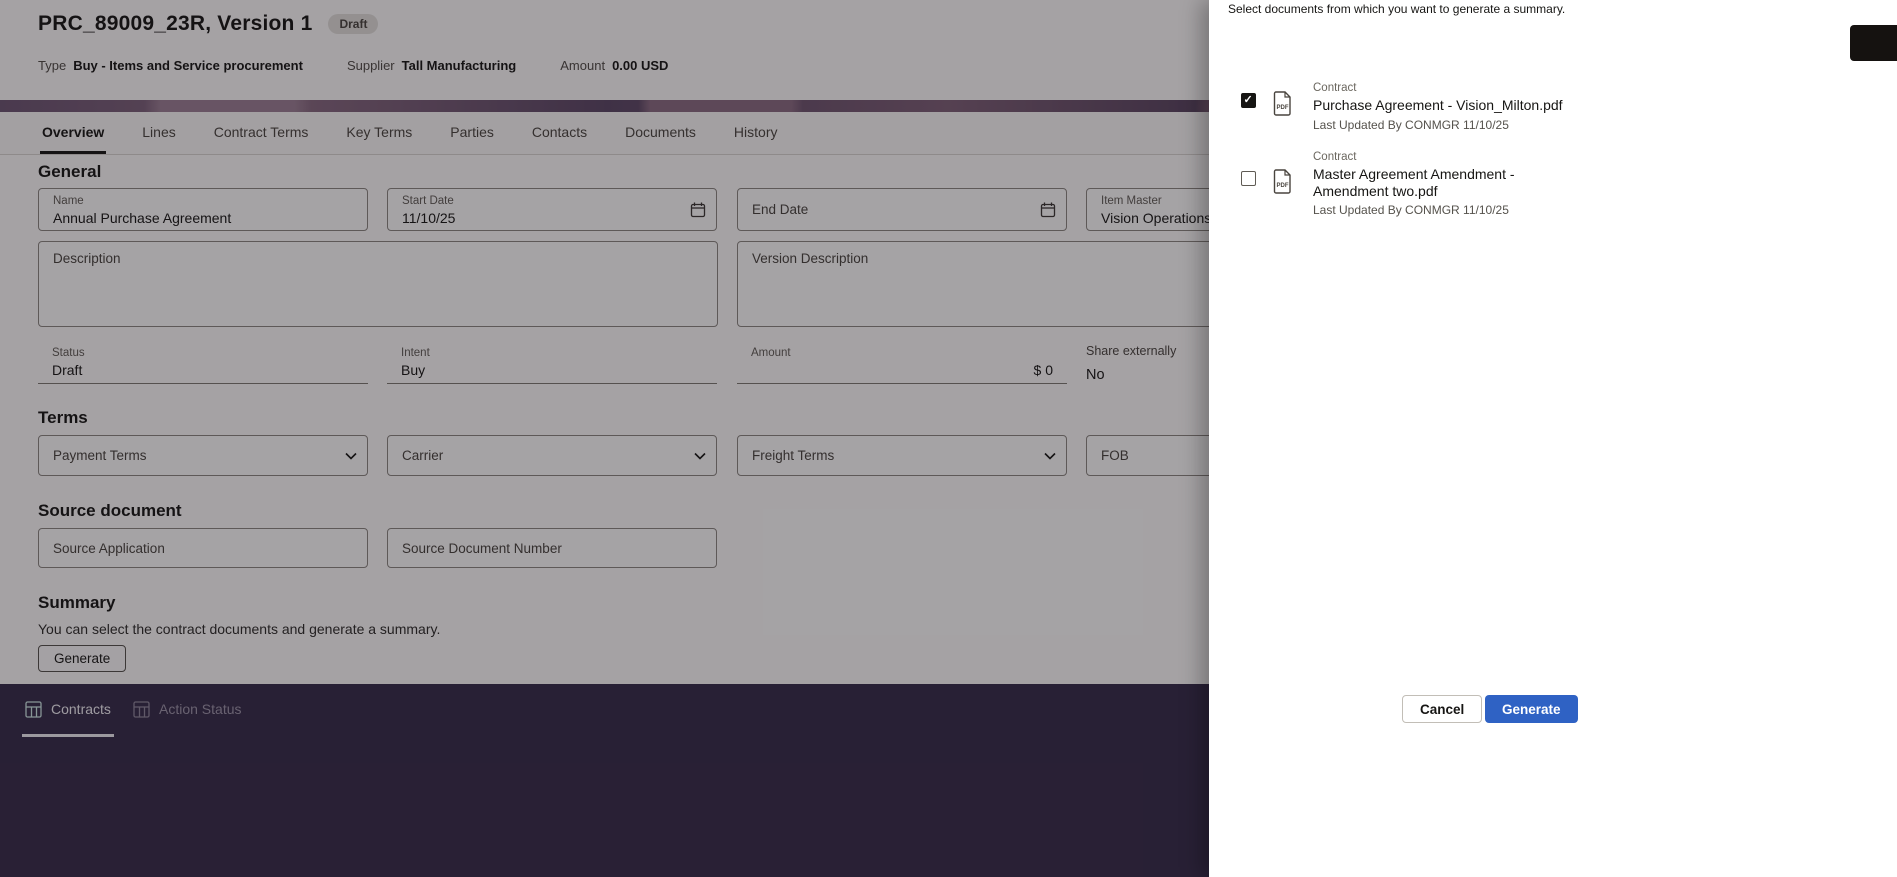 This screenshot has width=1897, height=877. Describe the element at coordinates (1438, 105) in the screenshot. I see `document-name: Purchase Agreement - Vision_Milton.pdf` at that location.